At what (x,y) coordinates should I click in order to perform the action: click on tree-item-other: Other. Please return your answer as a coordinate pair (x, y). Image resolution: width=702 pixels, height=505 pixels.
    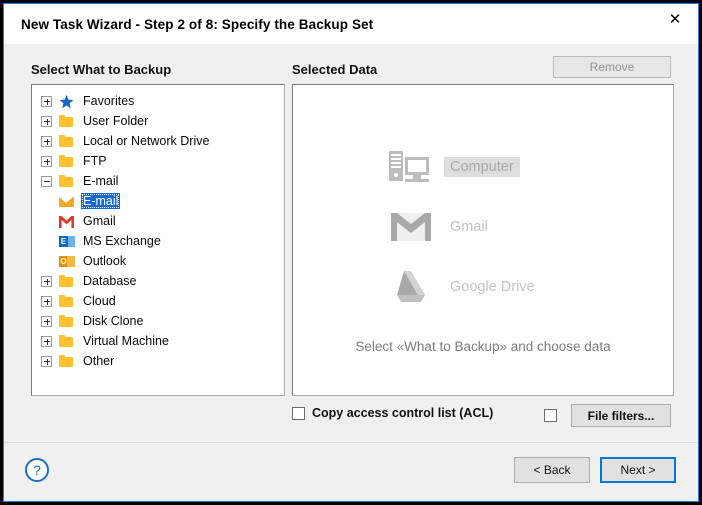
    Looking at the image, I should click on (158, 361).